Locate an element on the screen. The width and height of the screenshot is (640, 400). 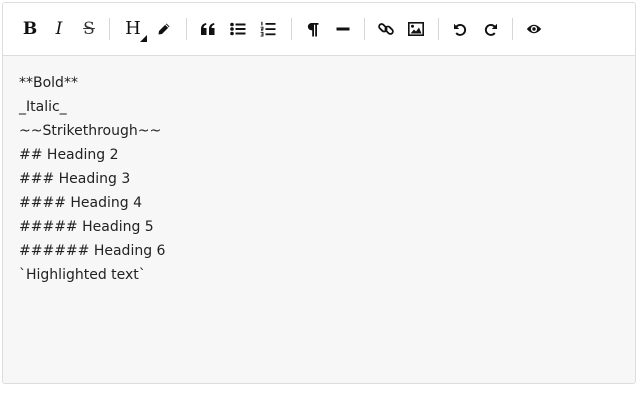
text-line: `Highlighted text` is located at coordinates (82, 275).